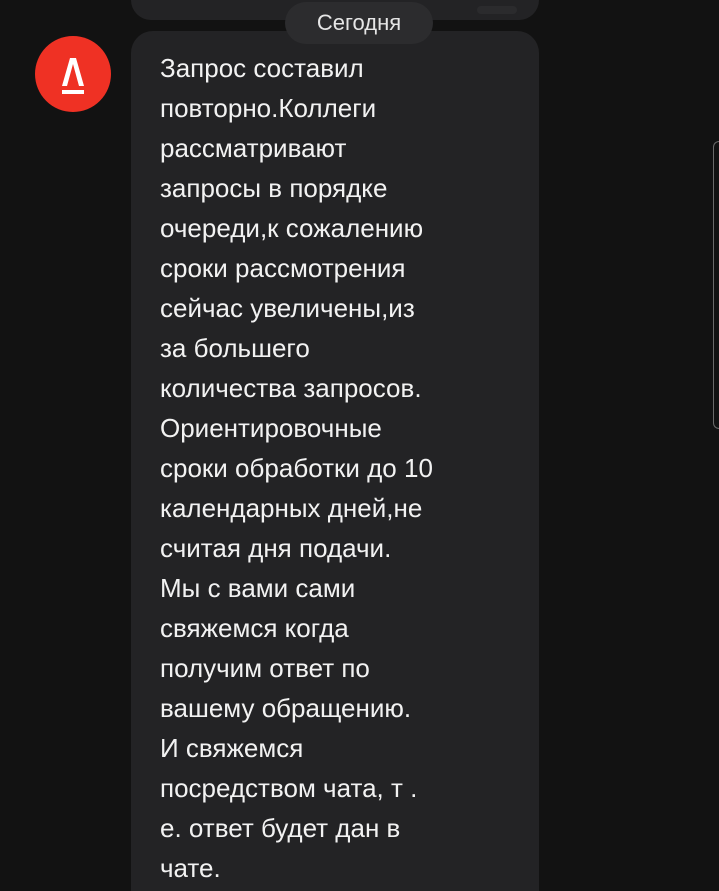 This screenshot has width=719, height=891. What do you see at coordinates (232, 748) in the screenshot?
I see `message-line: И свяжемся` at bounding box center [232, 748].